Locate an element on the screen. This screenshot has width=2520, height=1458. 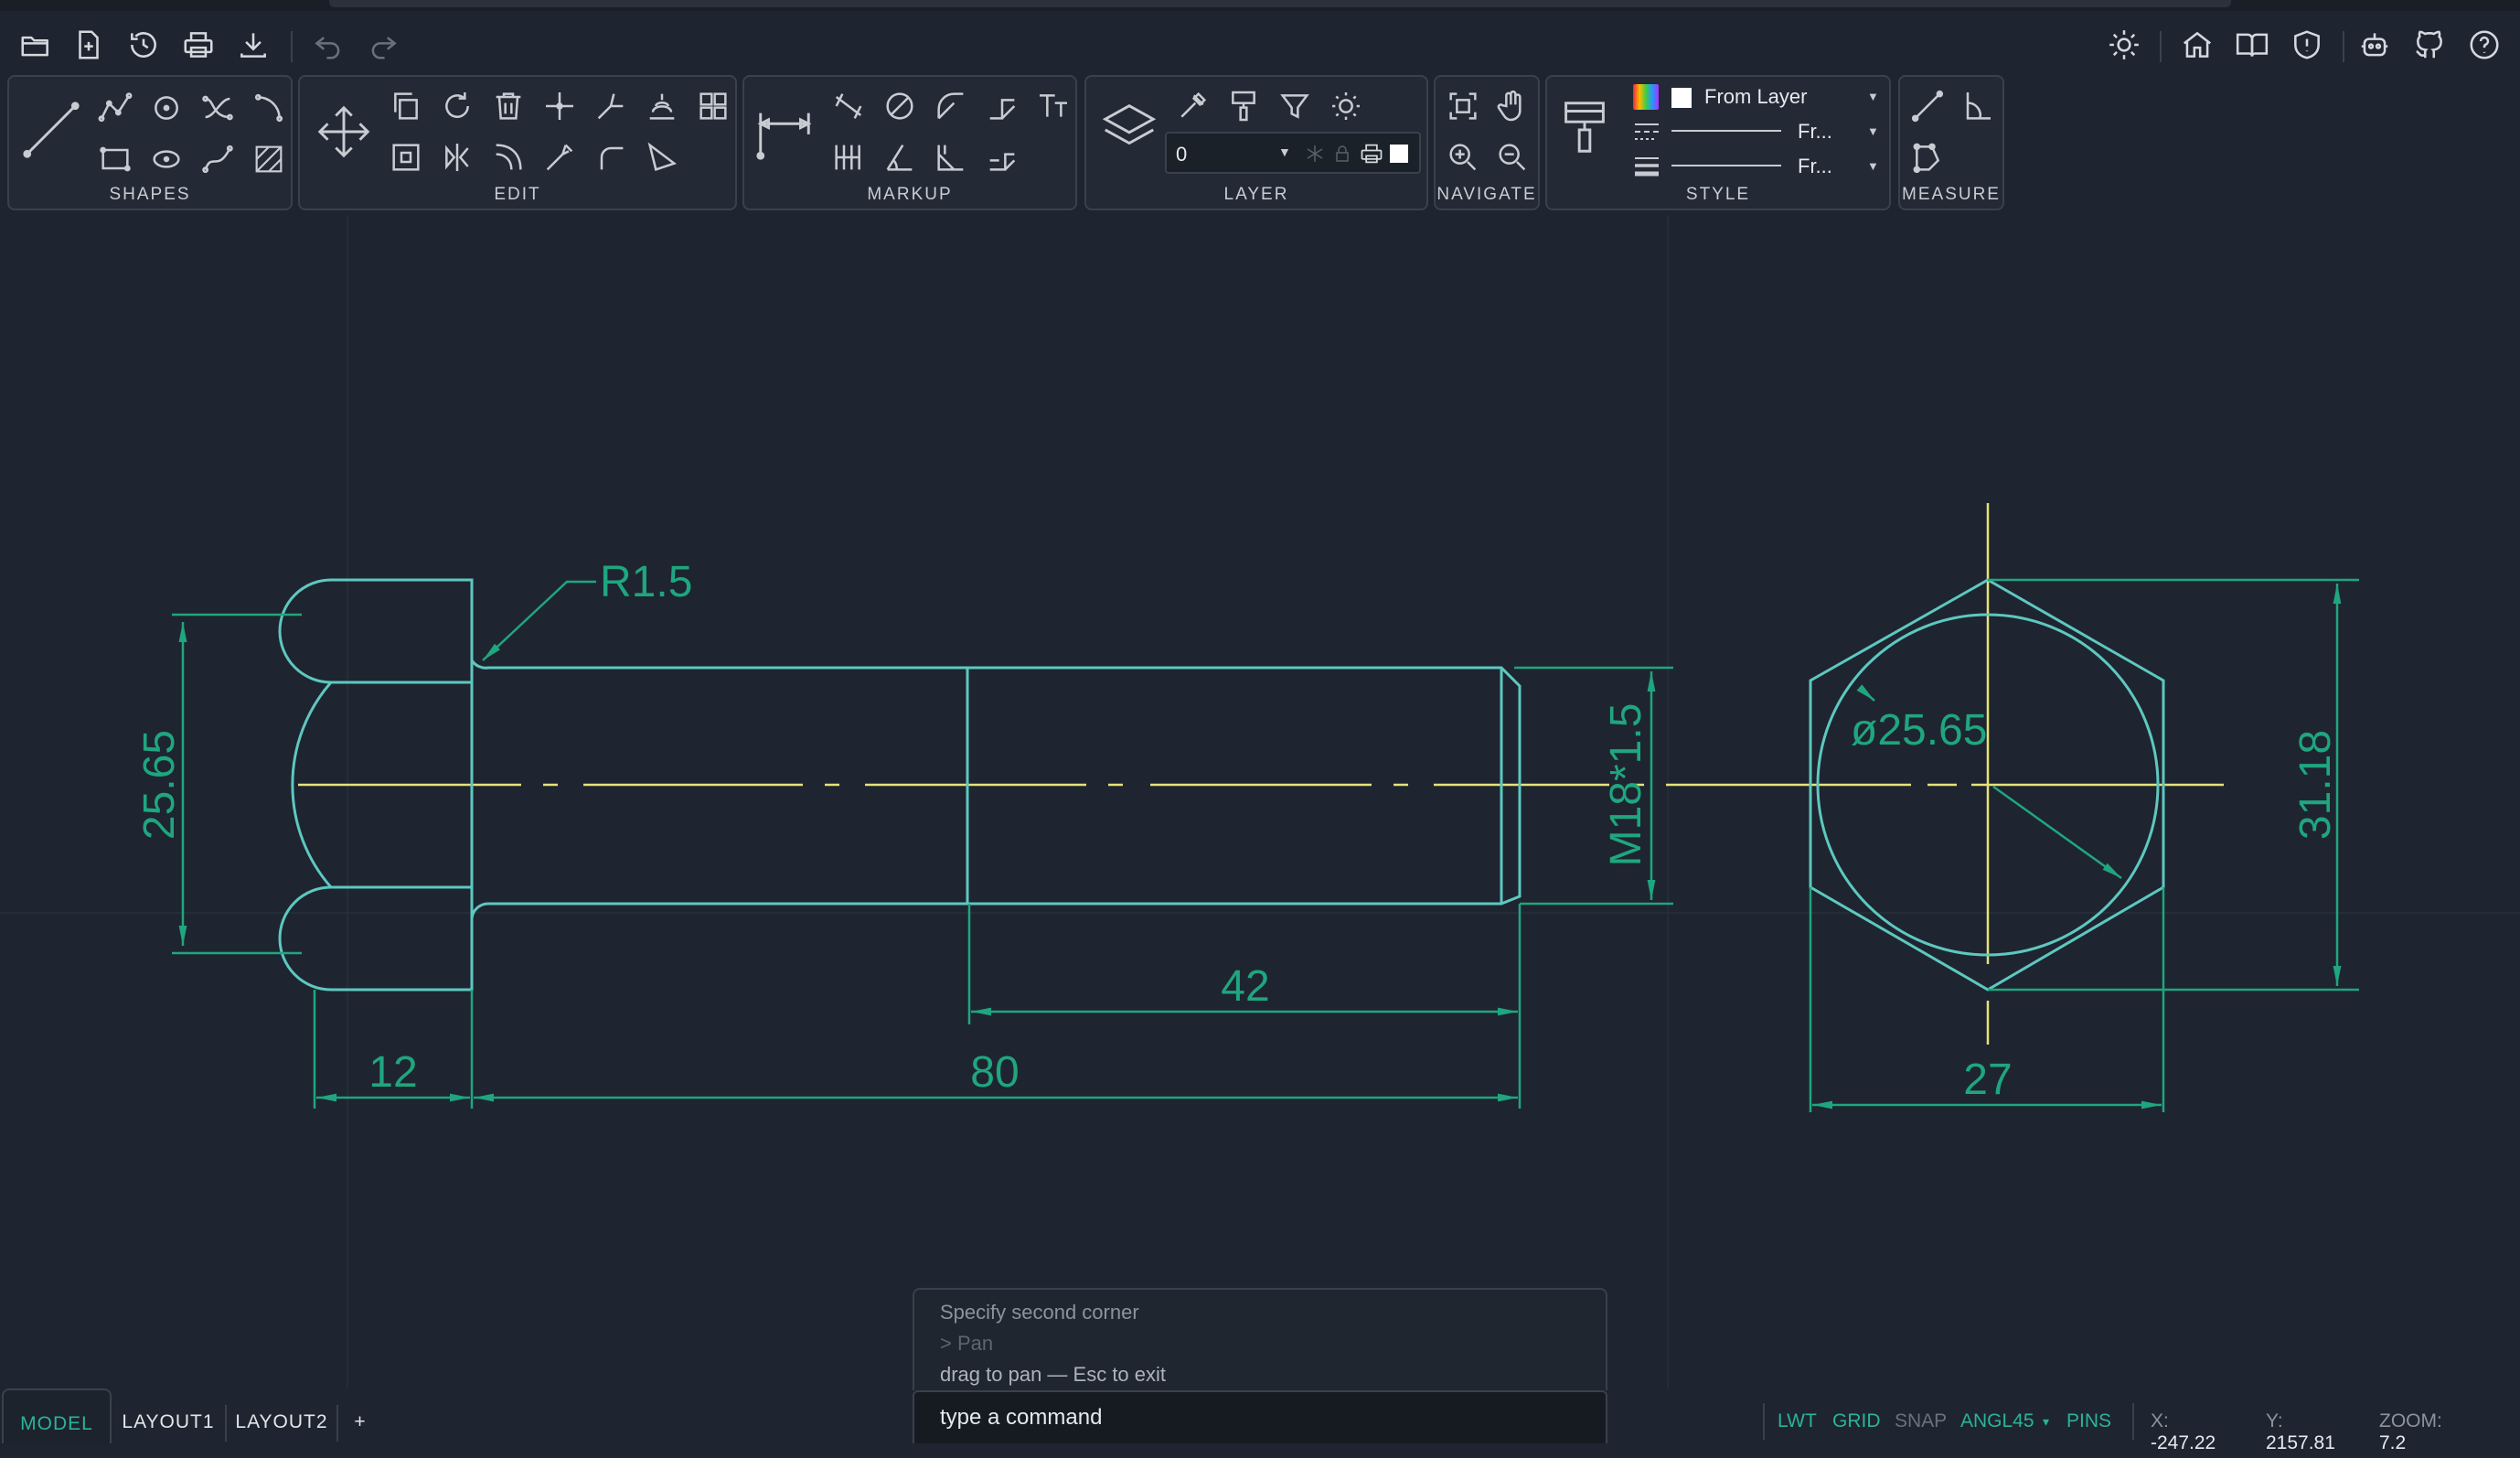
polyline-tool-icon is located at coordinates (115, 108).